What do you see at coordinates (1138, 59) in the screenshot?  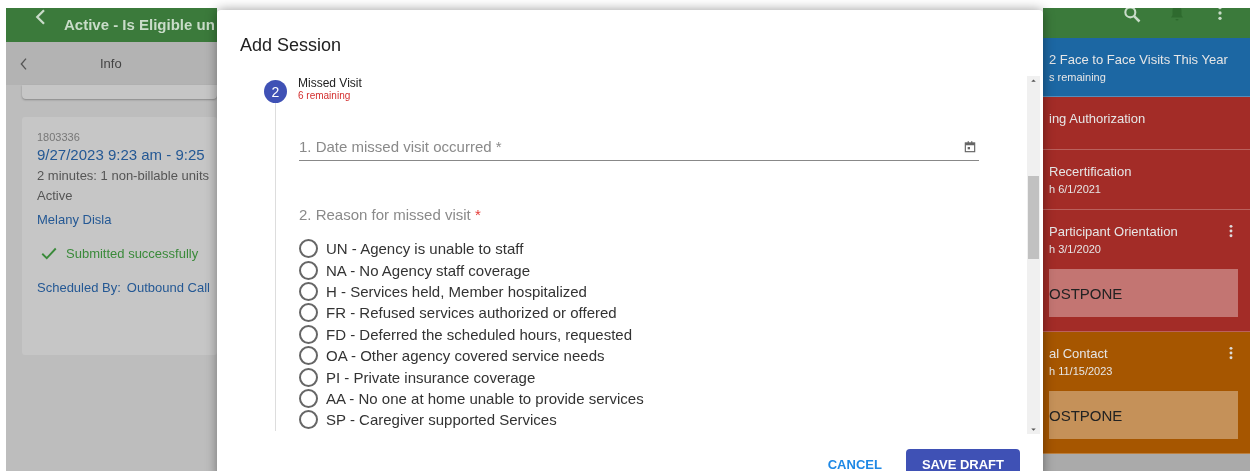 I see `card-title: 2 Face to Face Visits This Year` at bounding box center [1138, 59].